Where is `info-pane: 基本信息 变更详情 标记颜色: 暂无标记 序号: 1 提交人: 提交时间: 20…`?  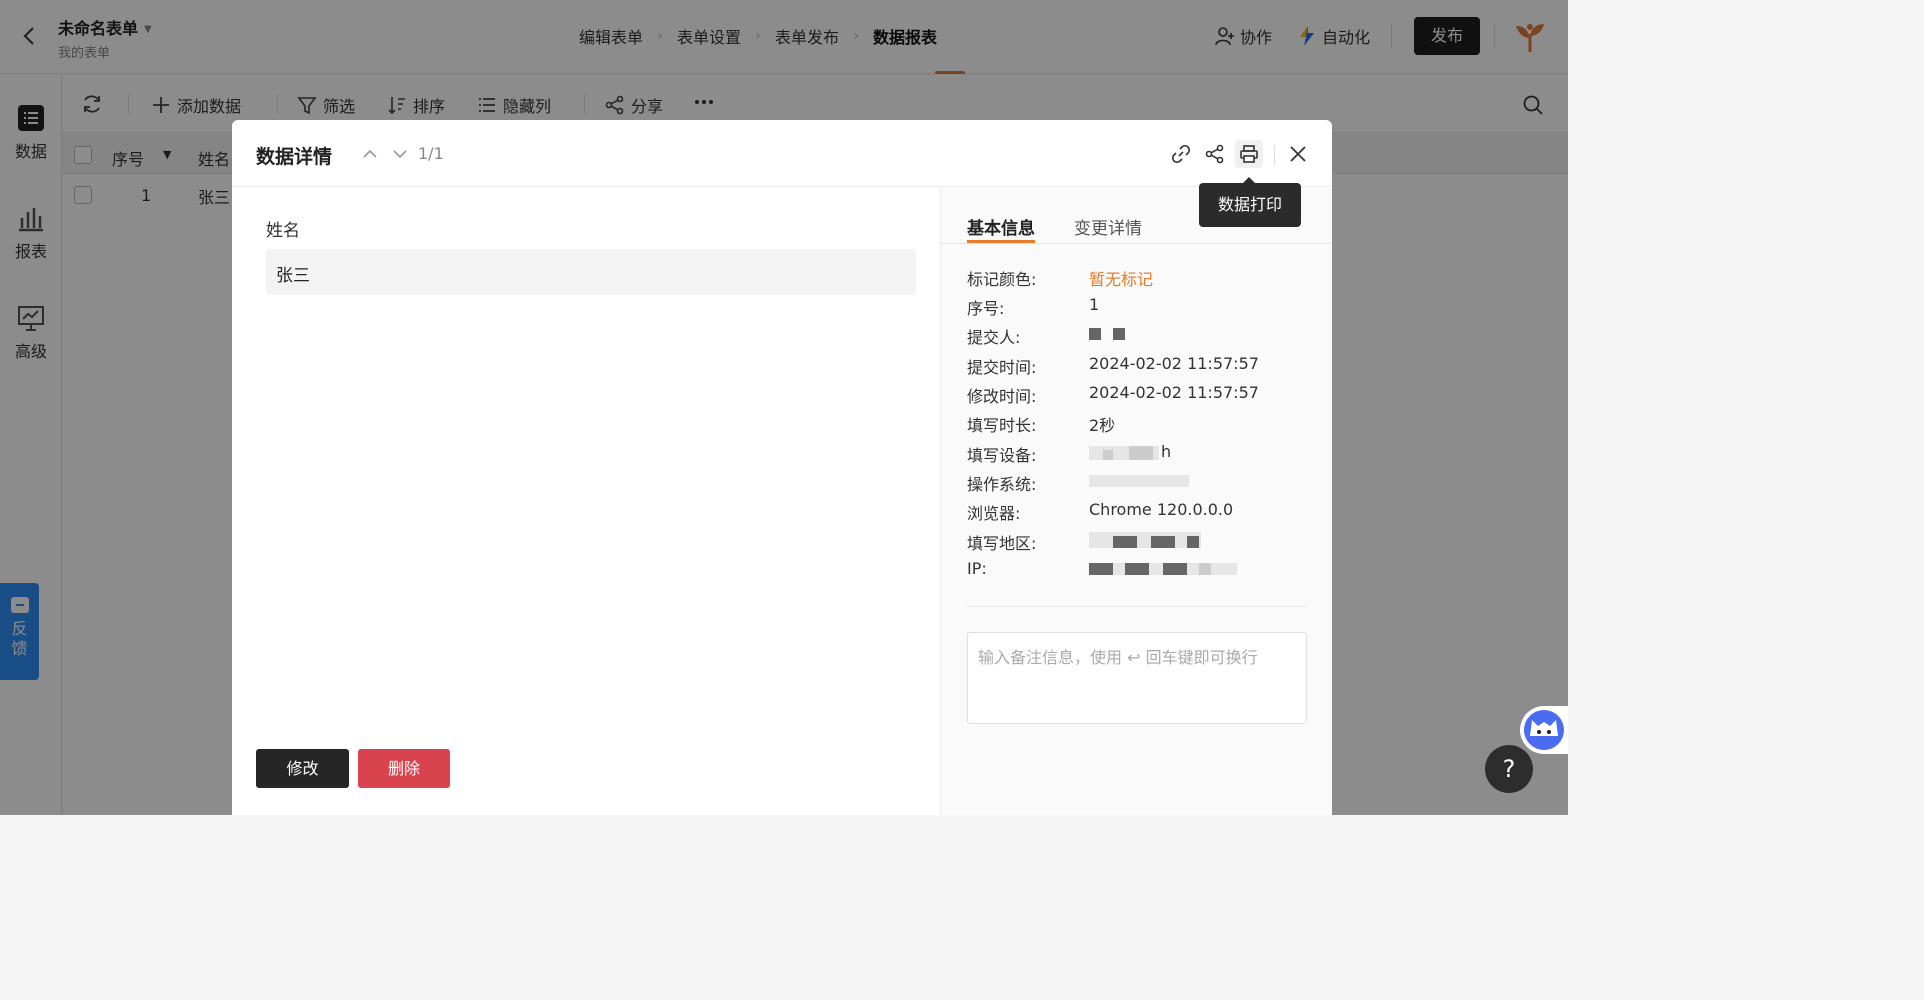 info-pane: 基本信息 变更详情 标记颜色: 暂无标记 序号: 1 提交人: 提交时间: 20… is located at coordinates (1136, 501).